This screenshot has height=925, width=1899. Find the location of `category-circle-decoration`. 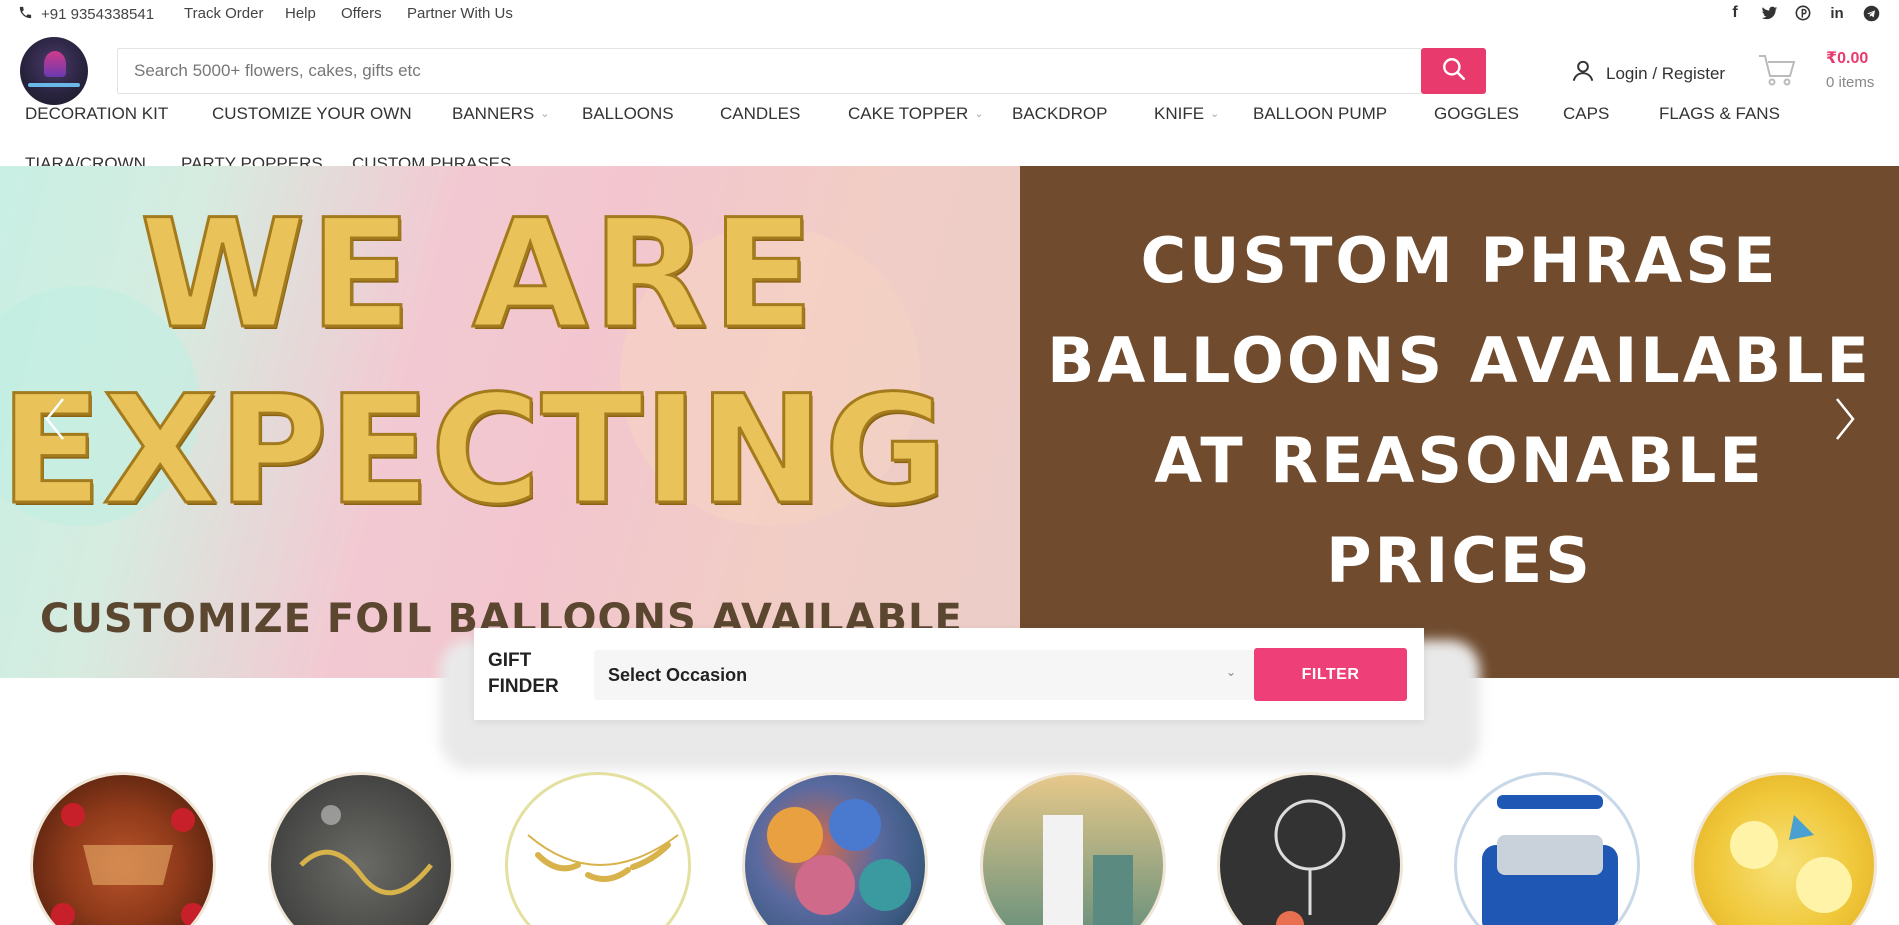

category-circle-decoration is located at coordinates (123, 848).